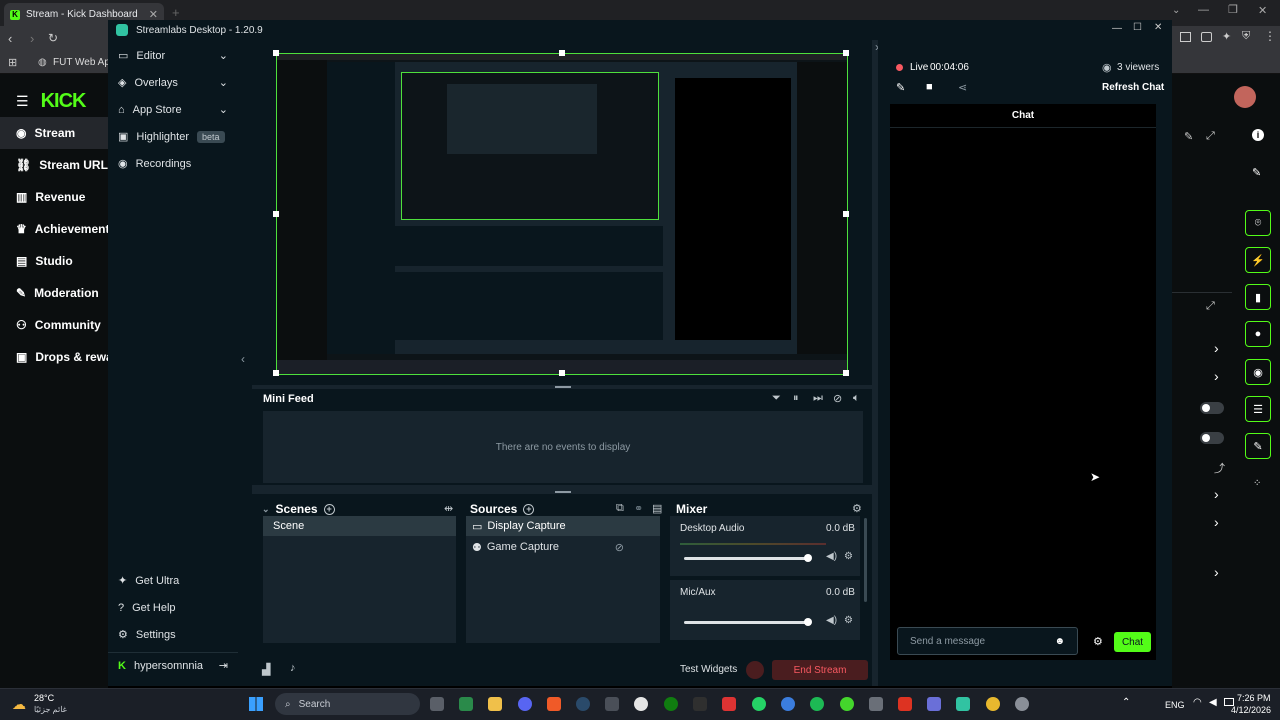  Describe the element at coordinates (12, 62) in the screenshot. I see `apps-grid-icon: ⊞` at that location.